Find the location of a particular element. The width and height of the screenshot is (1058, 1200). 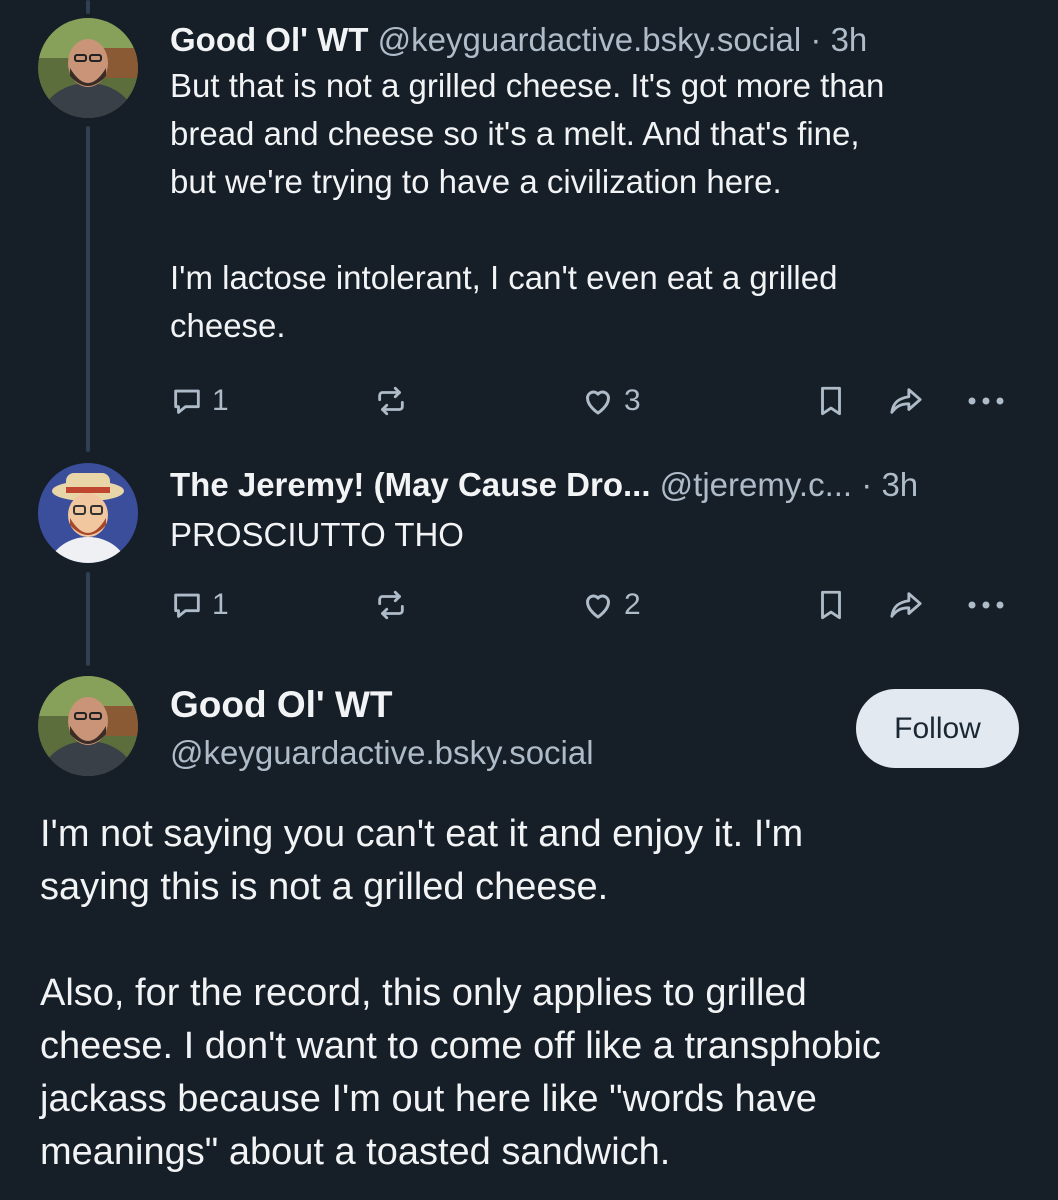

like-button: 3 is located at coordinates (610, 401).